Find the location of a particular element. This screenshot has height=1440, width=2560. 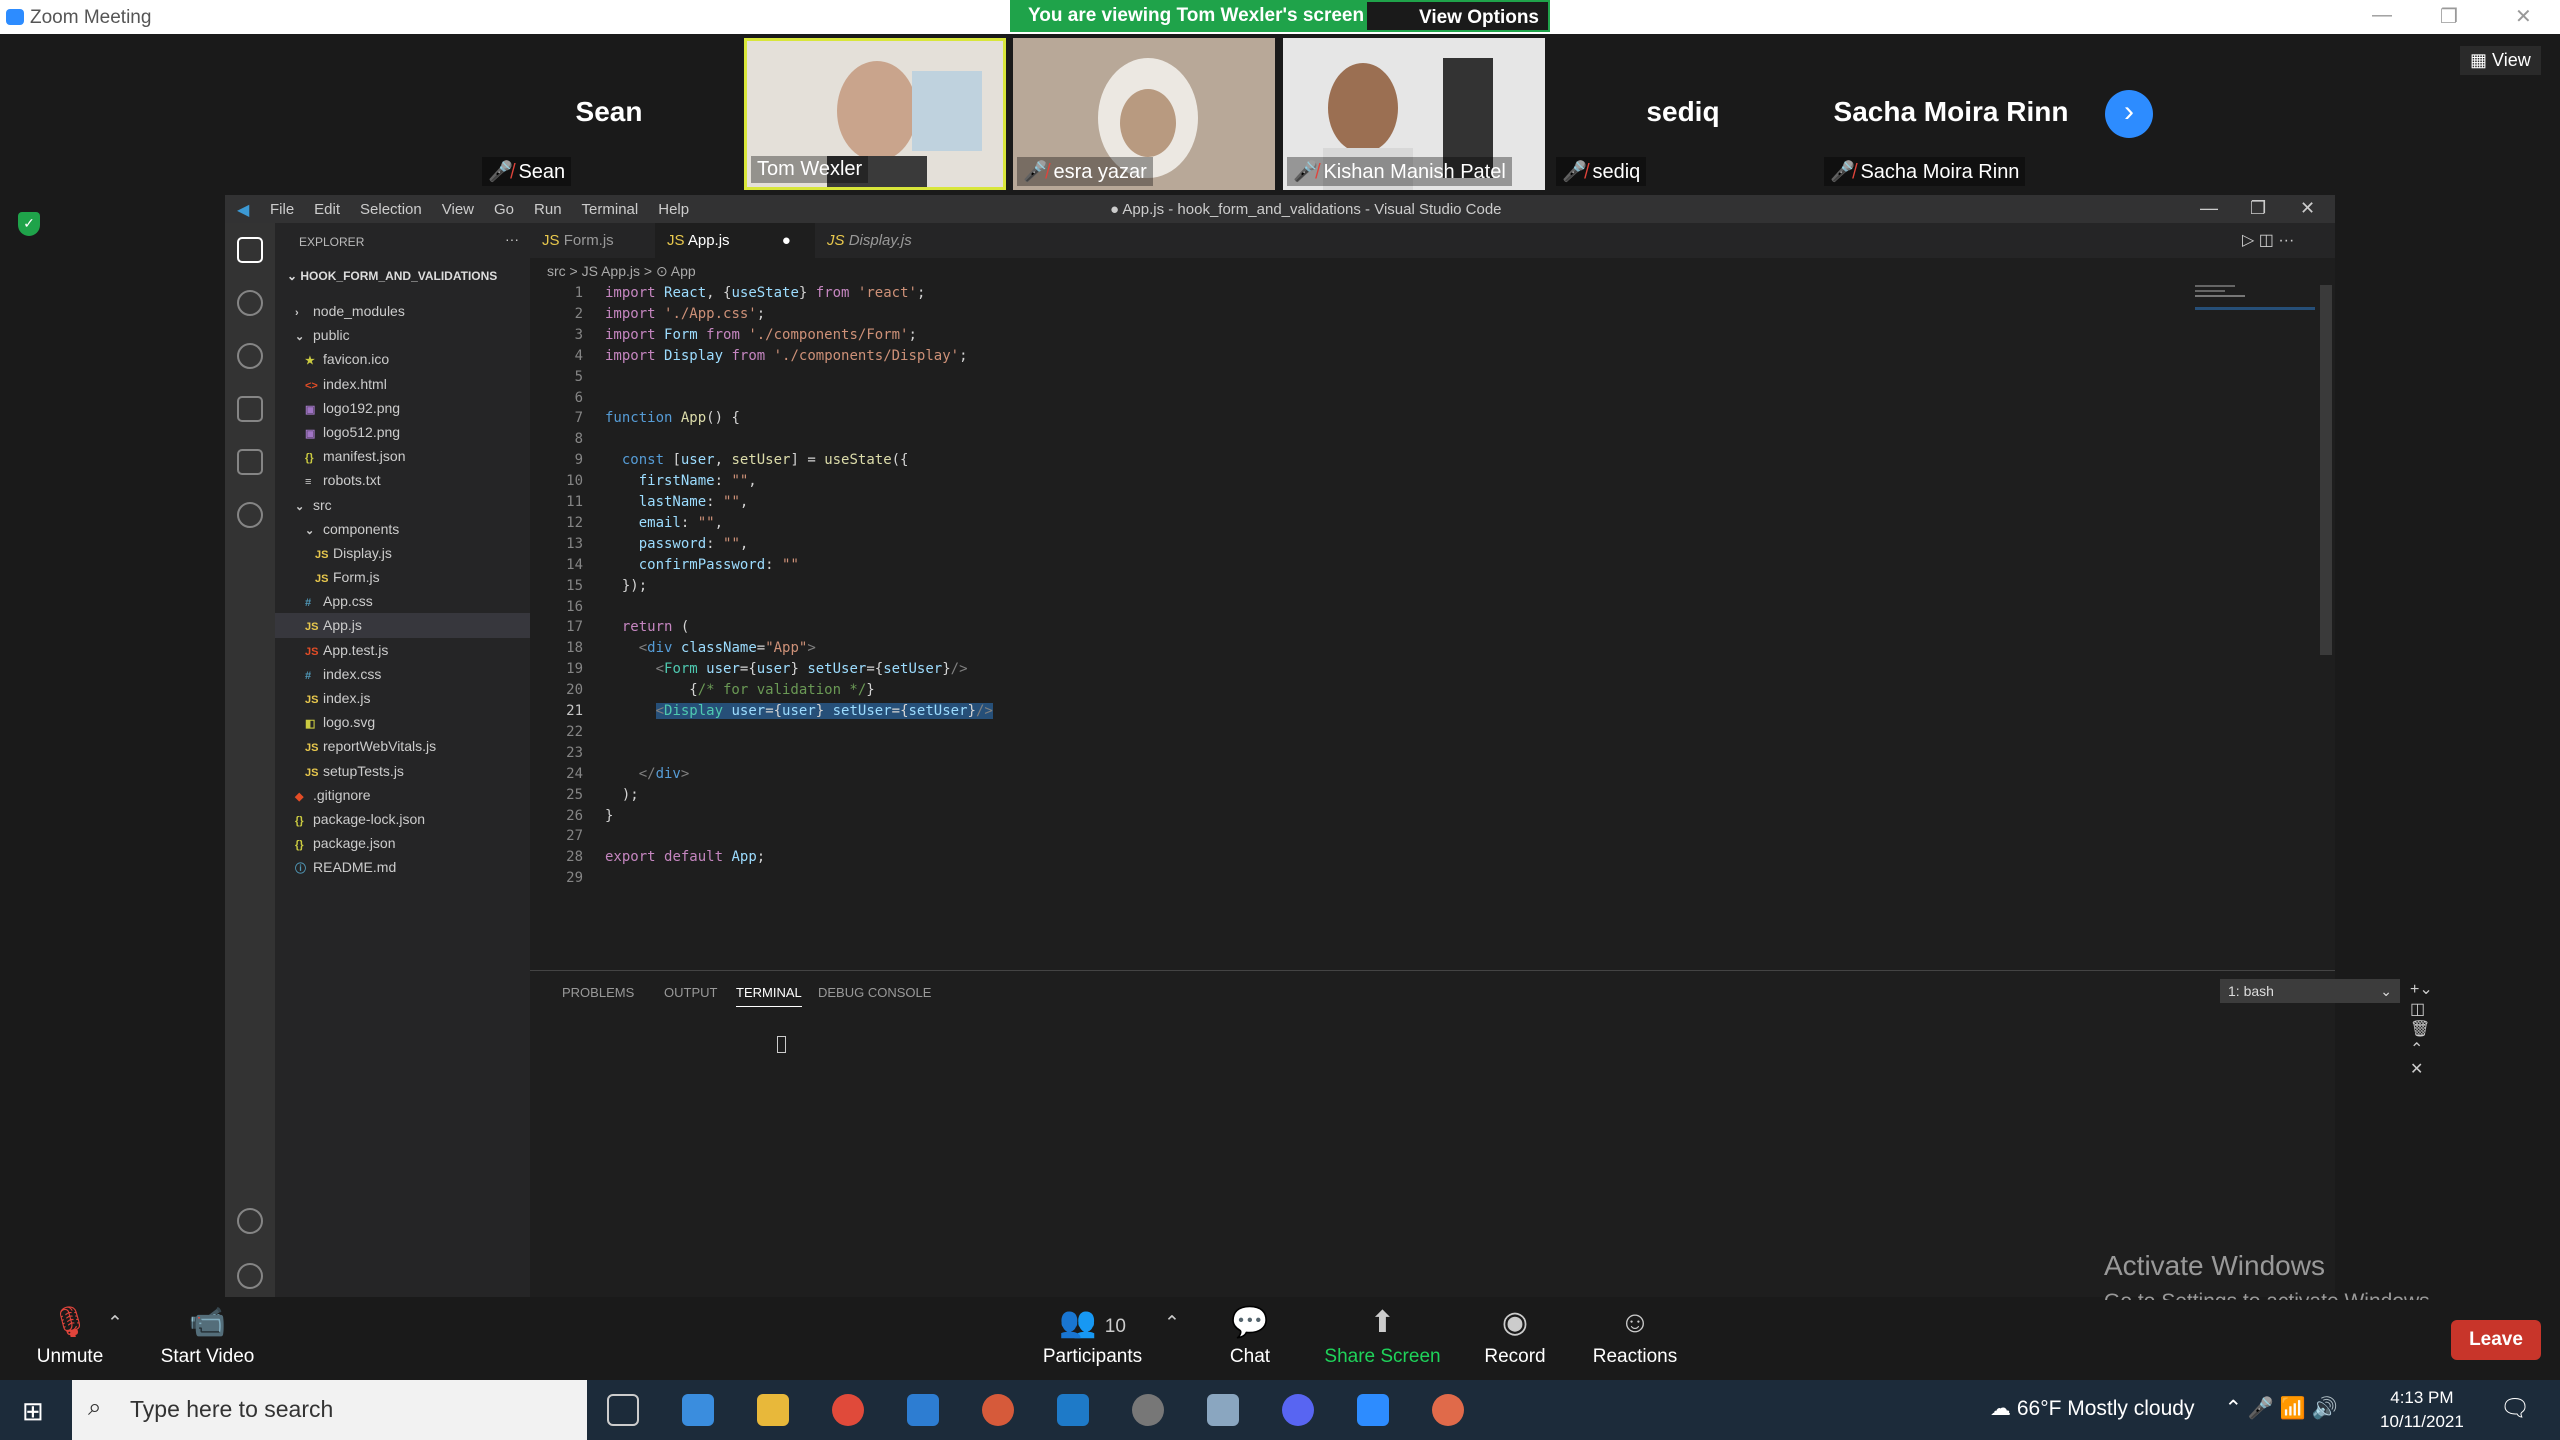

leave-button: Leave is located at coordinates (2496, 1340).